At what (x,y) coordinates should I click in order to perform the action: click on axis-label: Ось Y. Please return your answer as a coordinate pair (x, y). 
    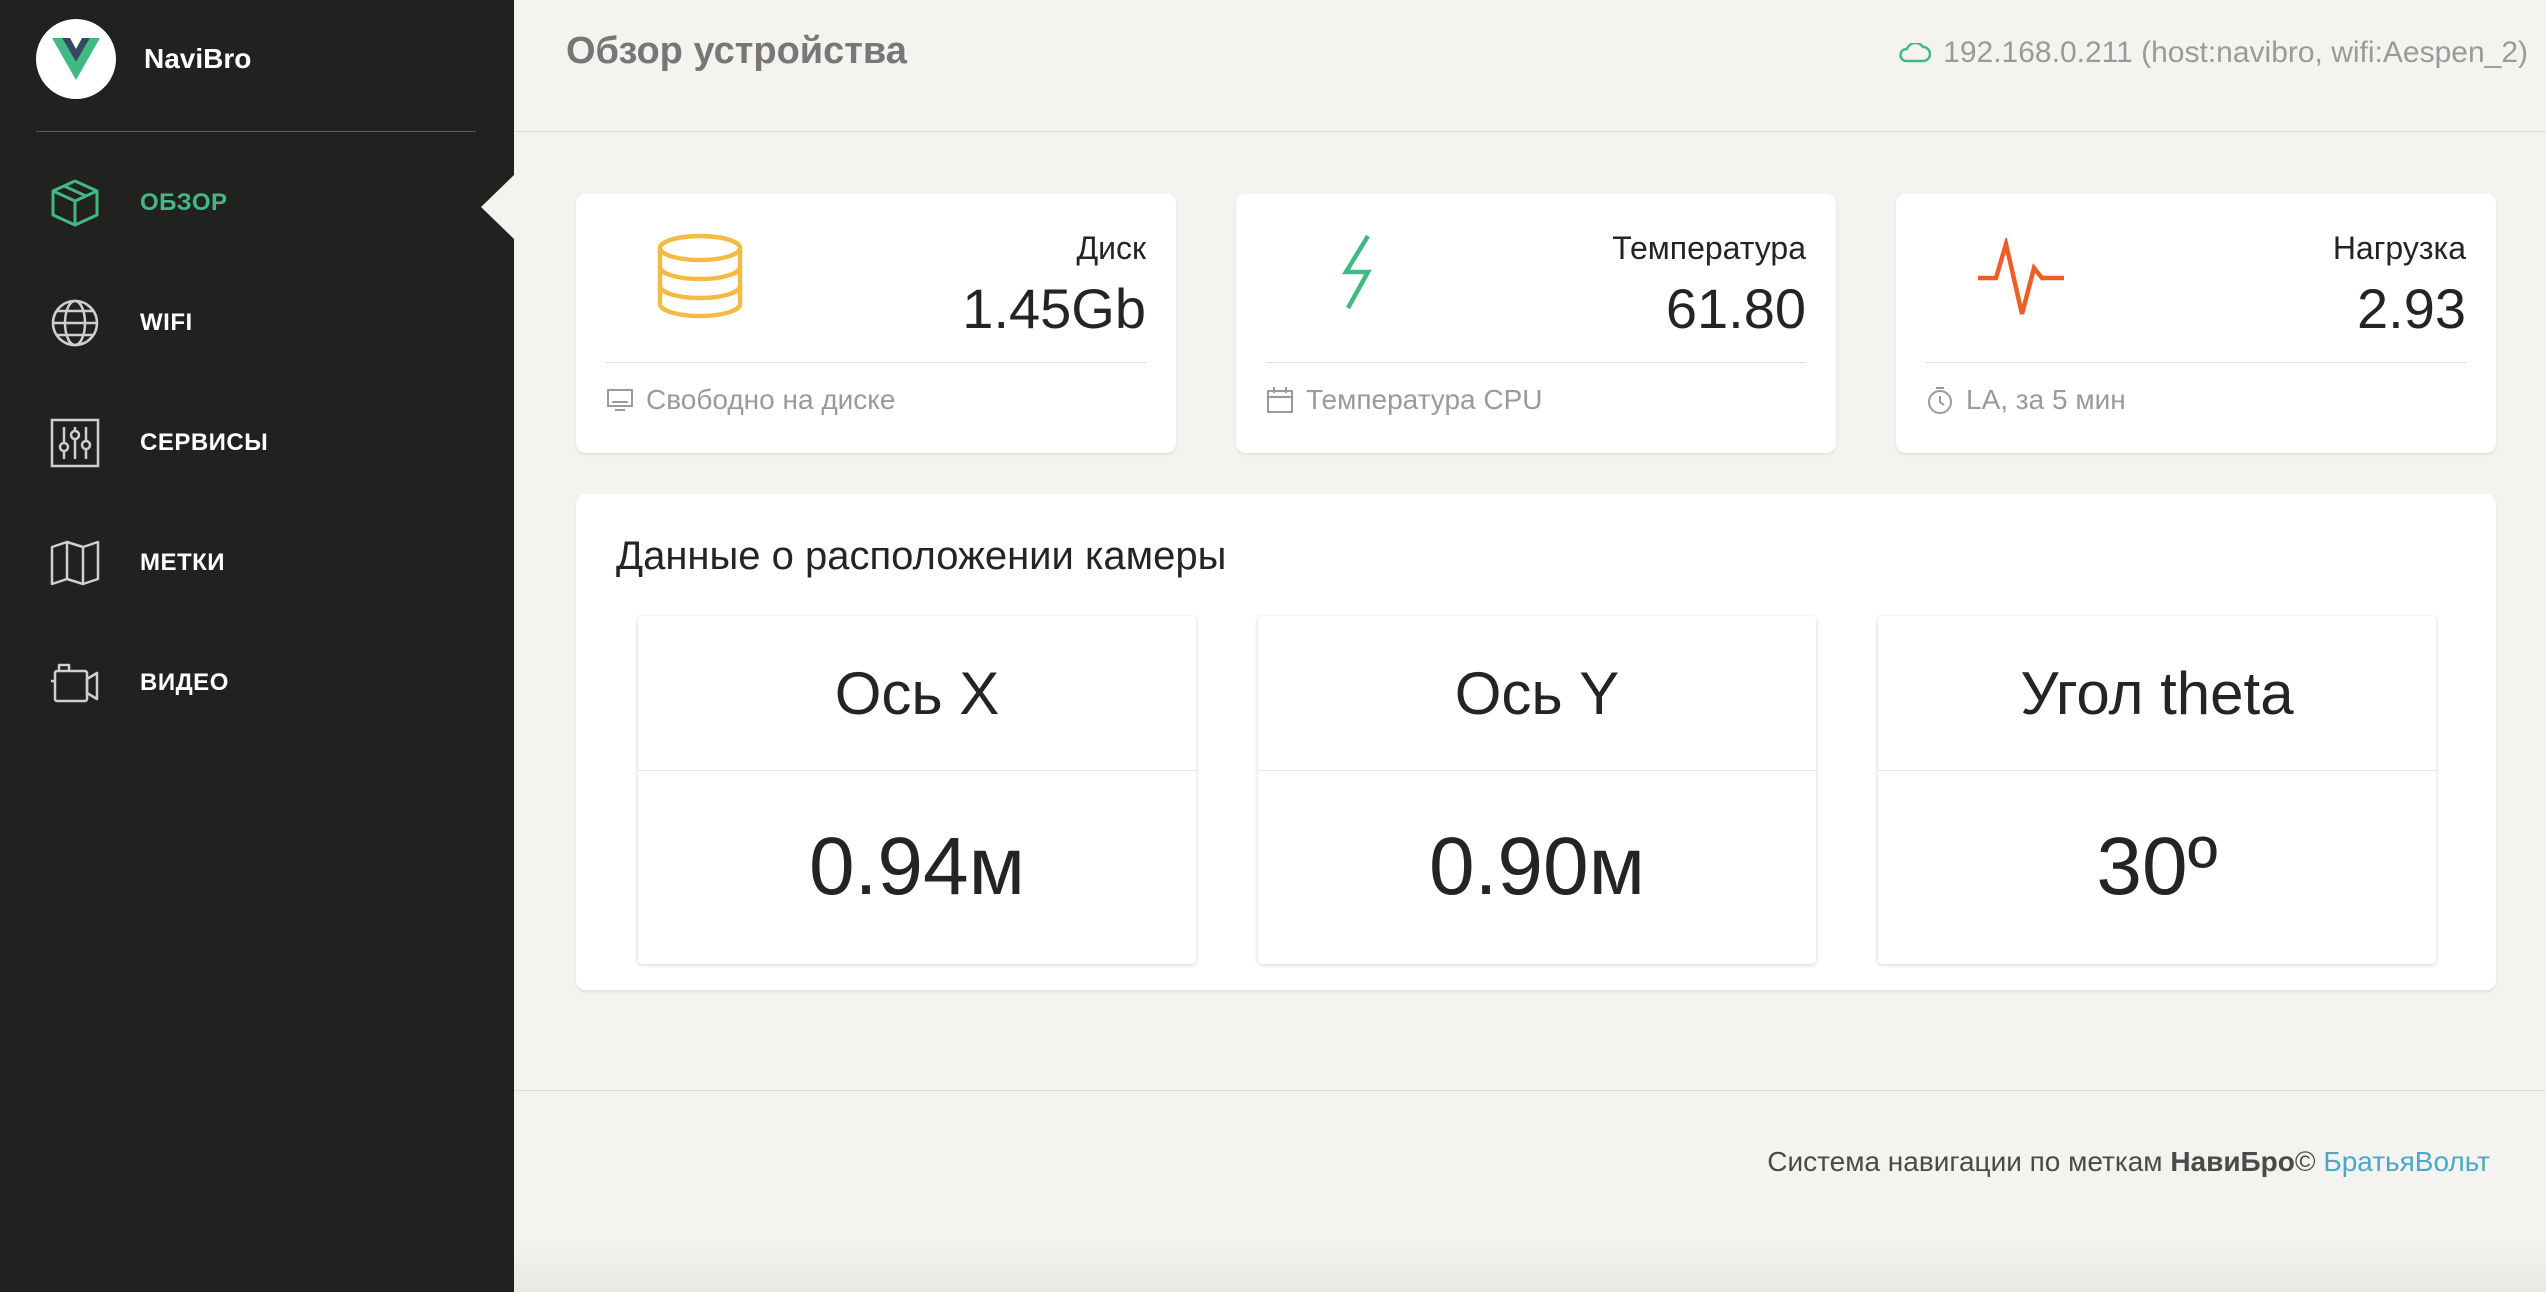
    Looking at the image, I should click on (1537, 693).